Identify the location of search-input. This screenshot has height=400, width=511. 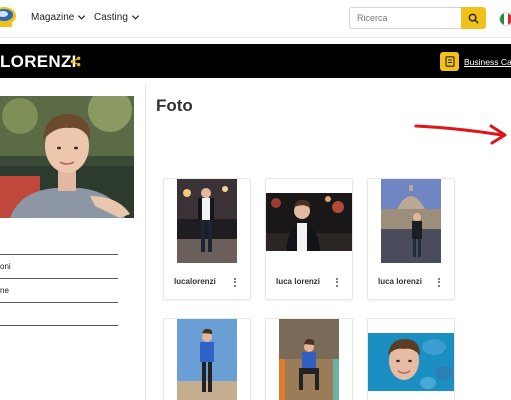
(405, 18).